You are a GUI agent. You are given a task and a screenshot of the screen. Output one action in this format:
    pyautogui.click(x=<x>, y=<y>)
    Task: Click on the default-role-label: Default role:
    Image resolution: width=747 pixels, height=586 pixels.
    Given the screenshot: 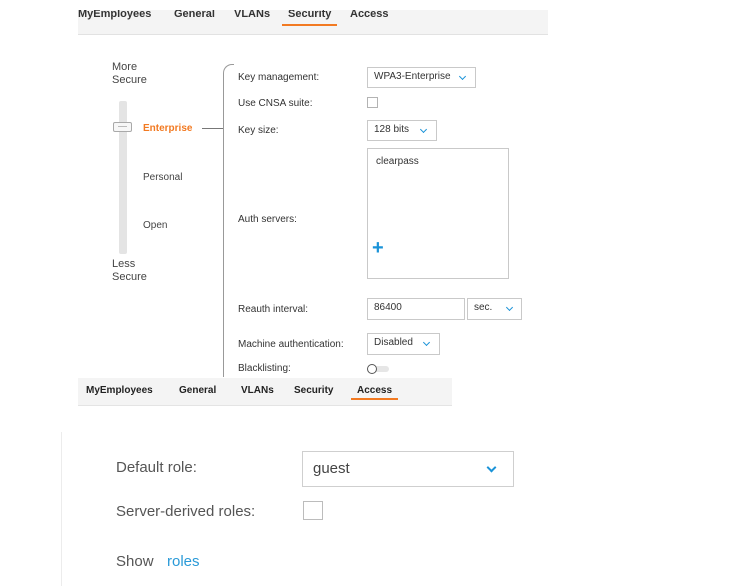 What is the action you would take?
    pyautogui.click(x=156, y=467)
    